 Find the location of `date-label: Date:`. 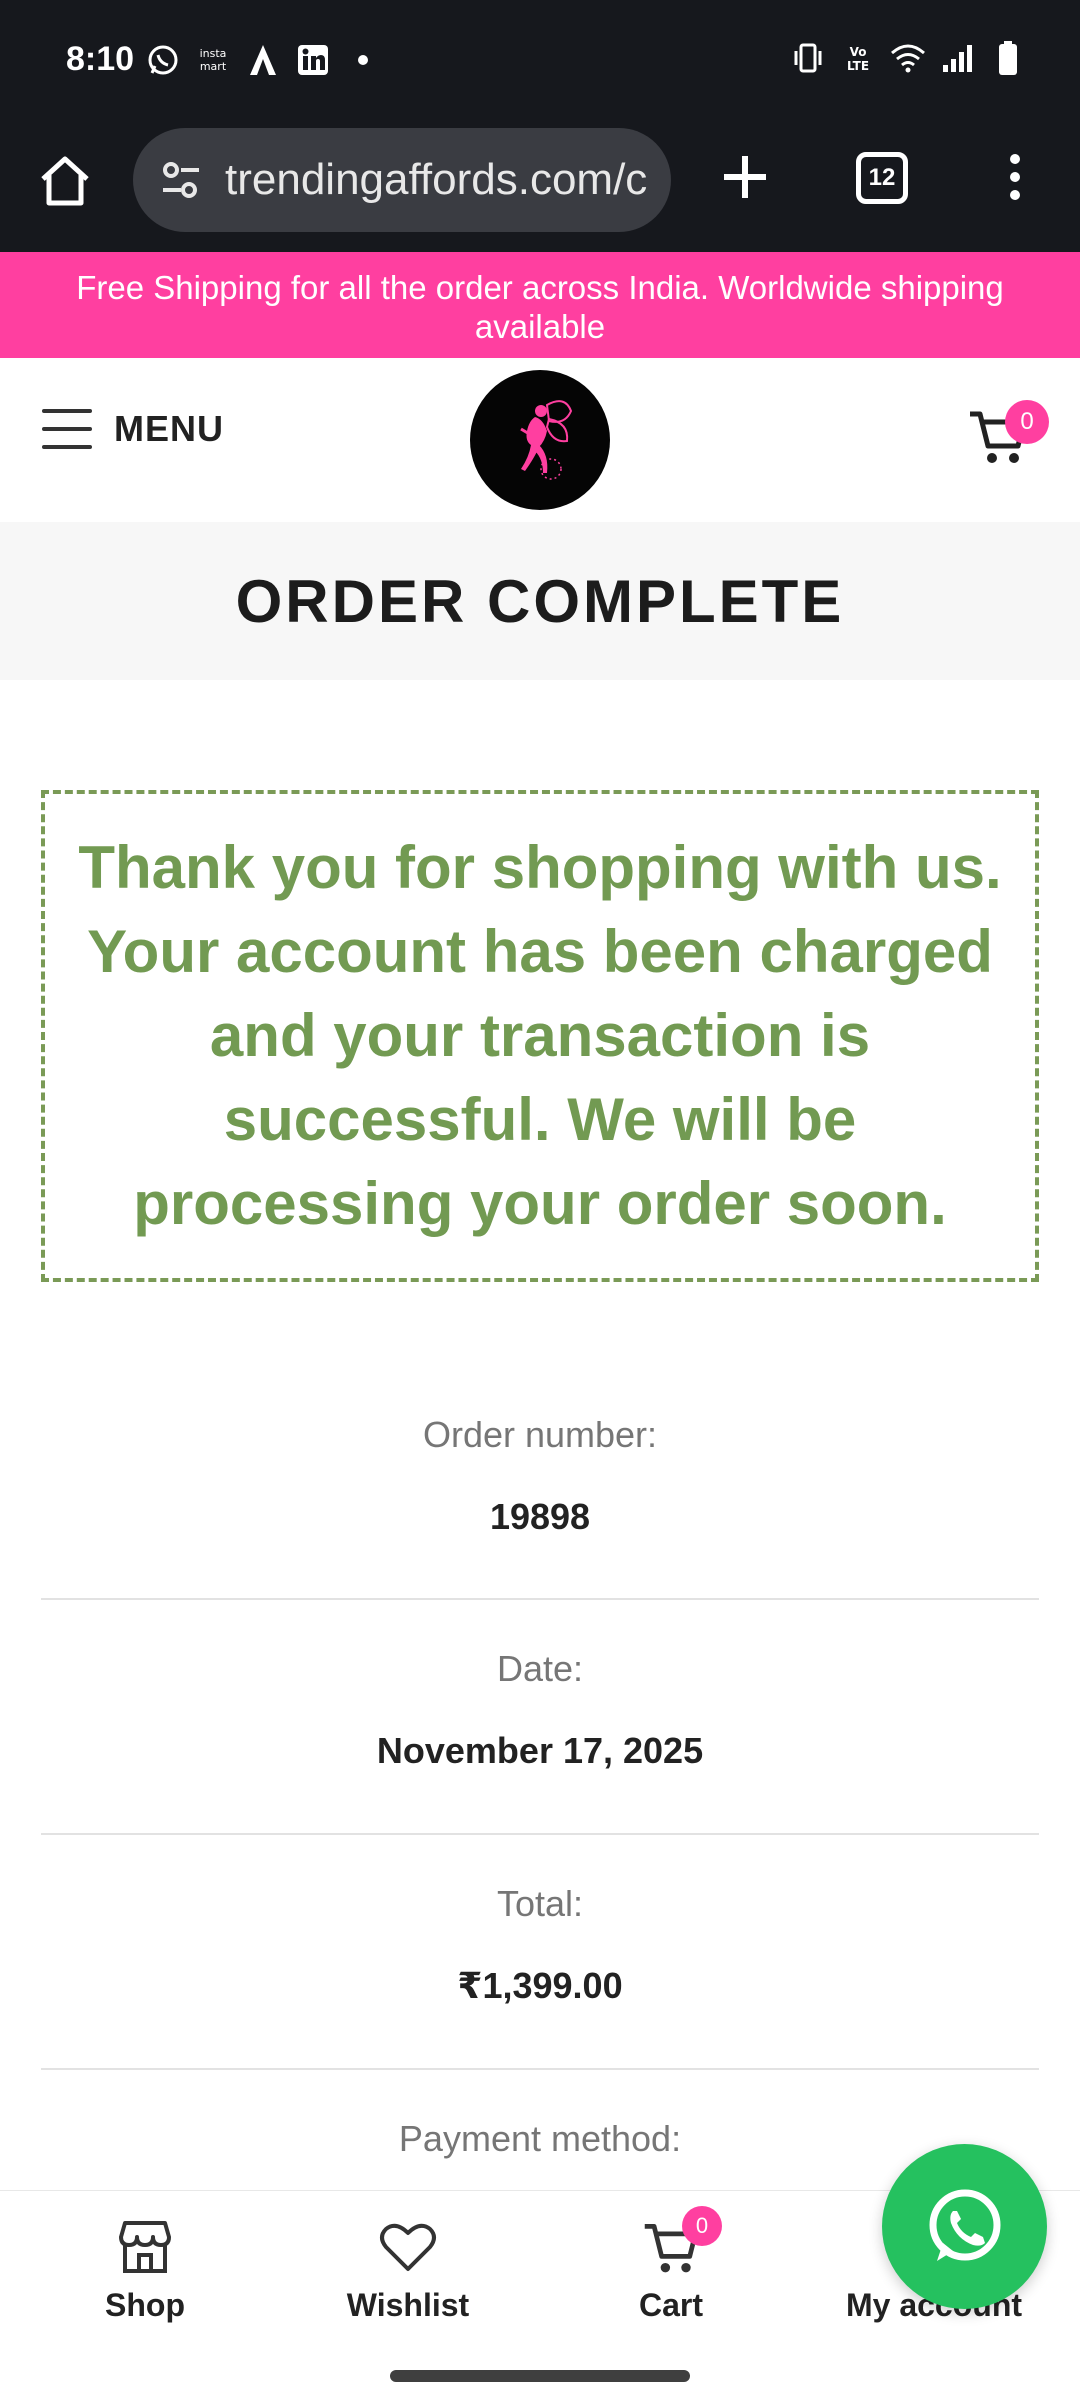

date-label: Date: is located at coordinates (540, 1668).